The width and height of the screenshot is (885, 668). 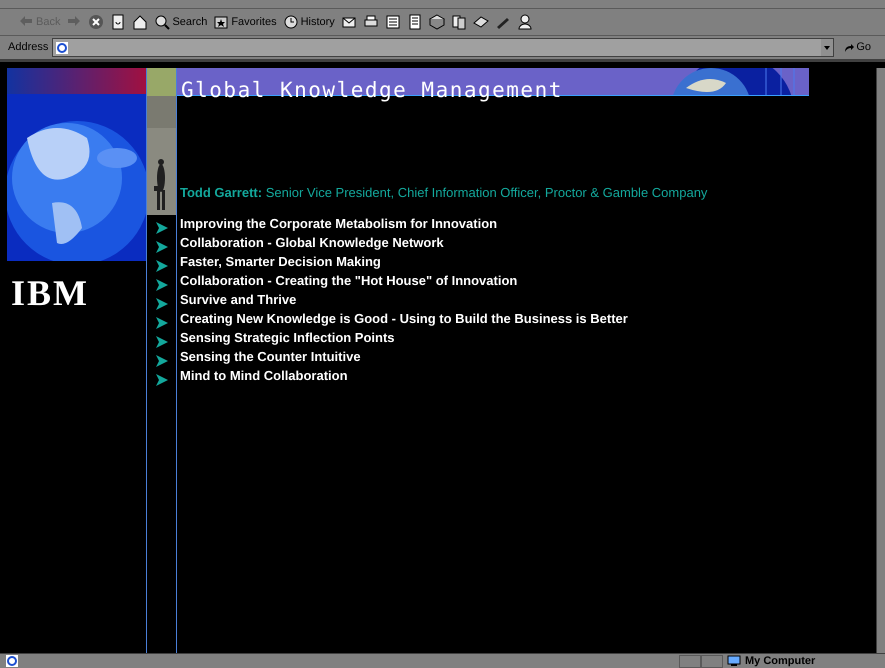 I want to click on documents-icon, so click(x=458, y=22).